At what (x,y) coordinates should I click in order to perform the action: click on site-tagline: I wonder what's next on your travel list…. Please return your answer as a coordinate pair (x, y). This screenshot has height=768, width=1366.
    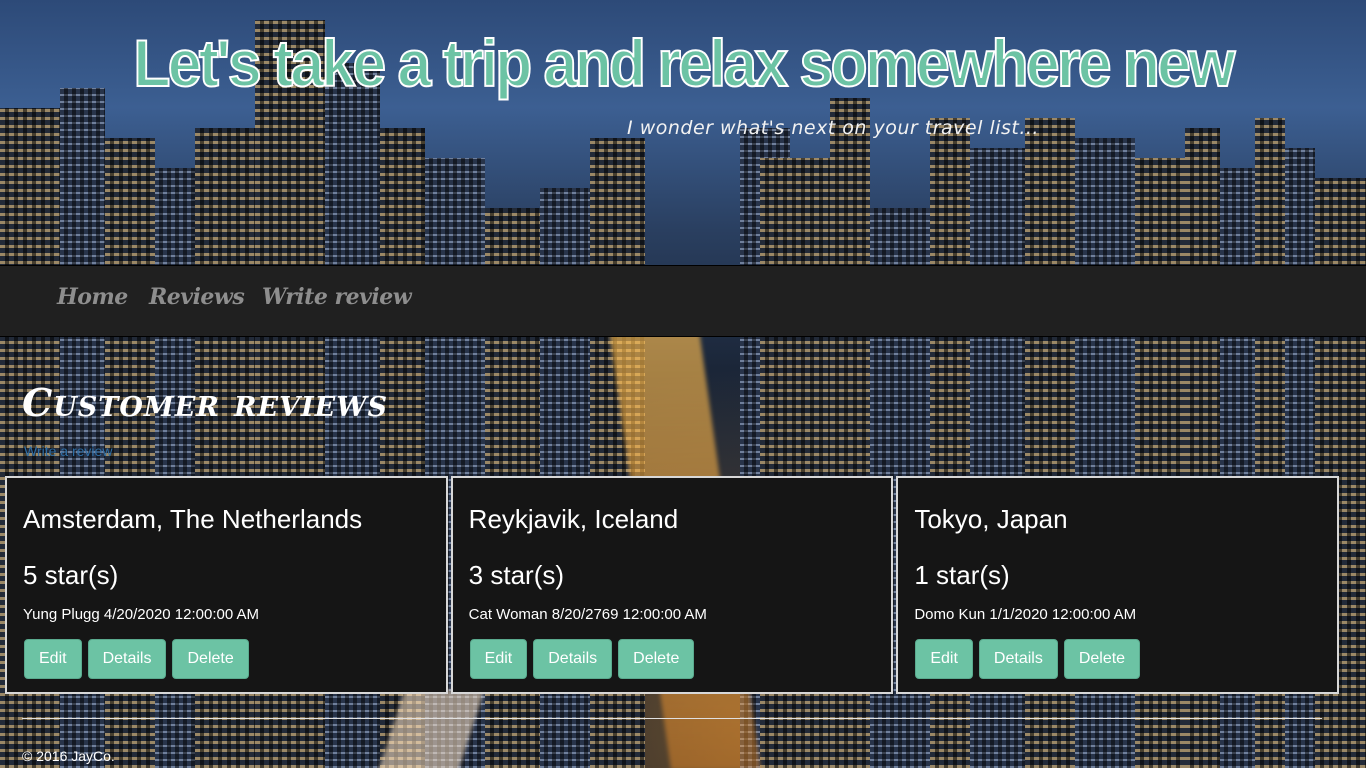
    Looking at the image, I should click on (833, 128).